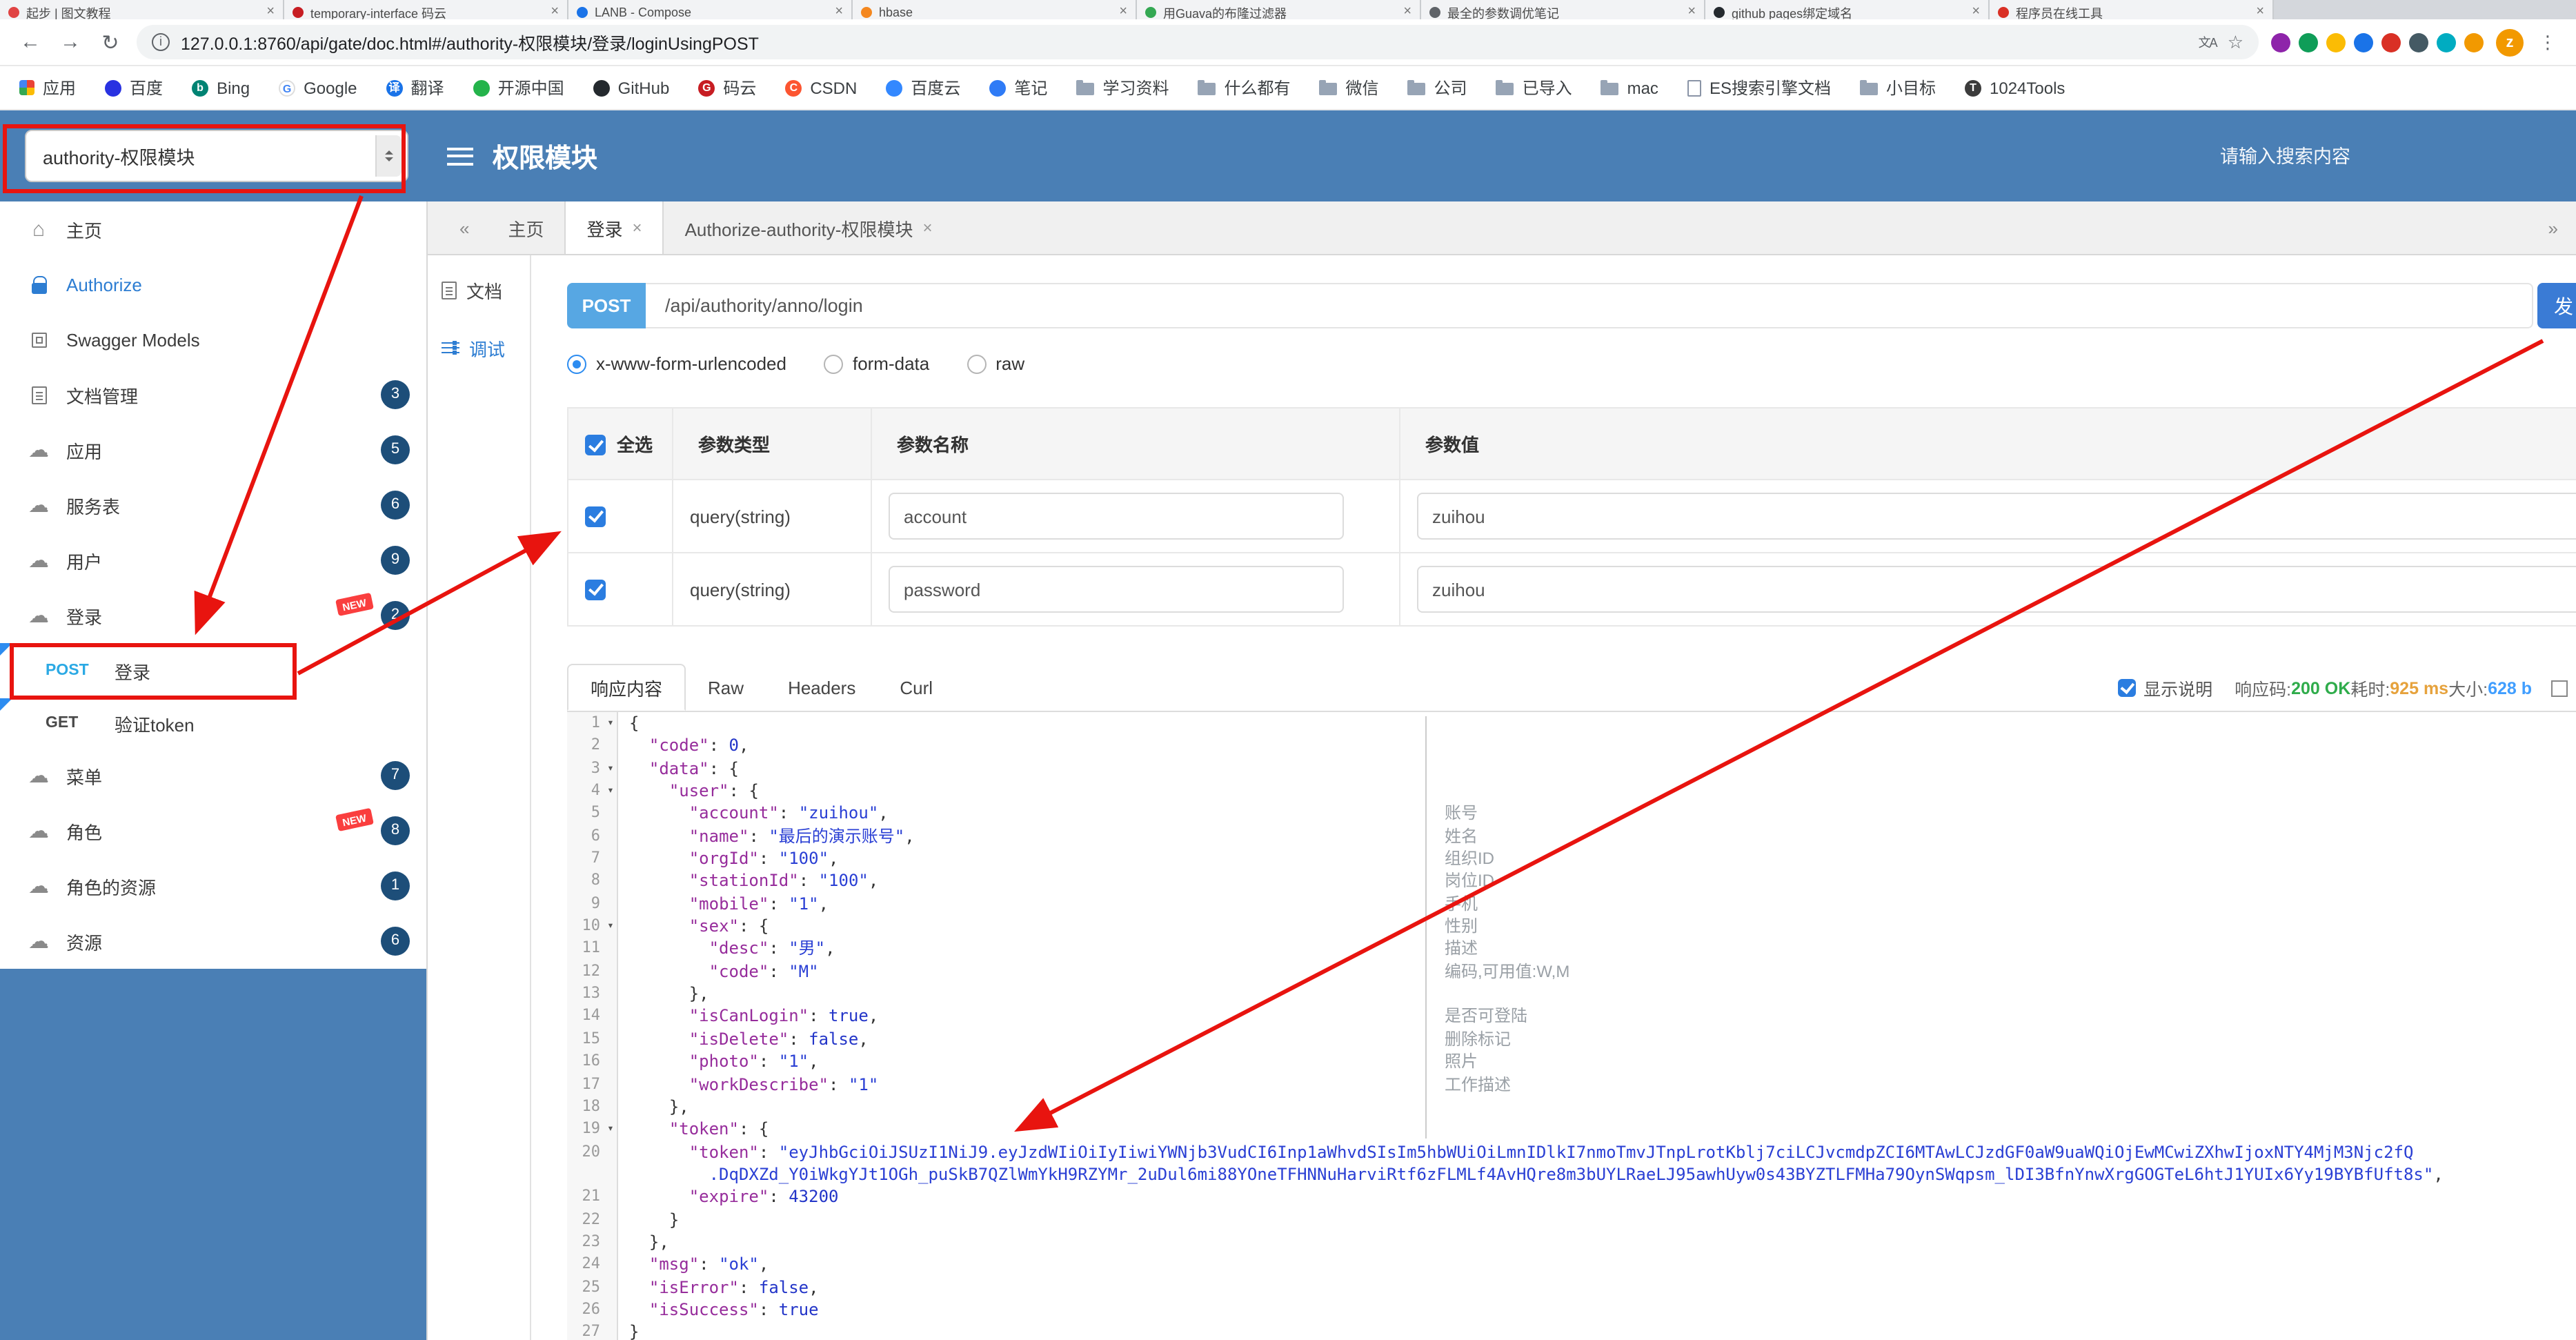 The image size is (2576, 1340). What do you see at coordinates (726, 687) in the screenshot?
I see `response-tab-Raw: Raw` at bounding box center [726, 687].